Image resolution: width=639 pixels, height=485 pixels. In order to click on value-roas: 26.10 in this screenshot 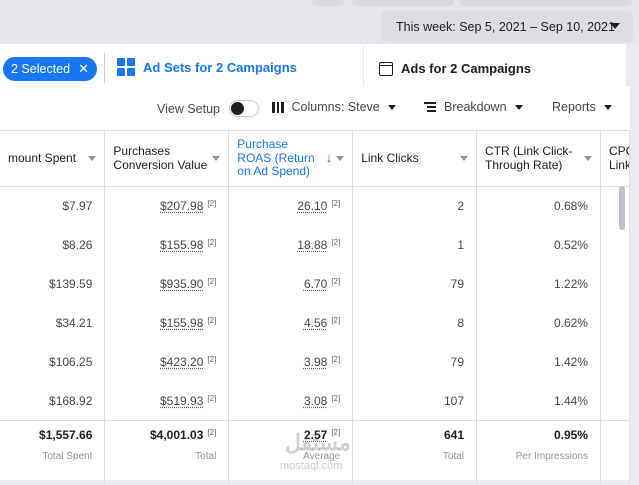, I will do `click(312, 206)`.